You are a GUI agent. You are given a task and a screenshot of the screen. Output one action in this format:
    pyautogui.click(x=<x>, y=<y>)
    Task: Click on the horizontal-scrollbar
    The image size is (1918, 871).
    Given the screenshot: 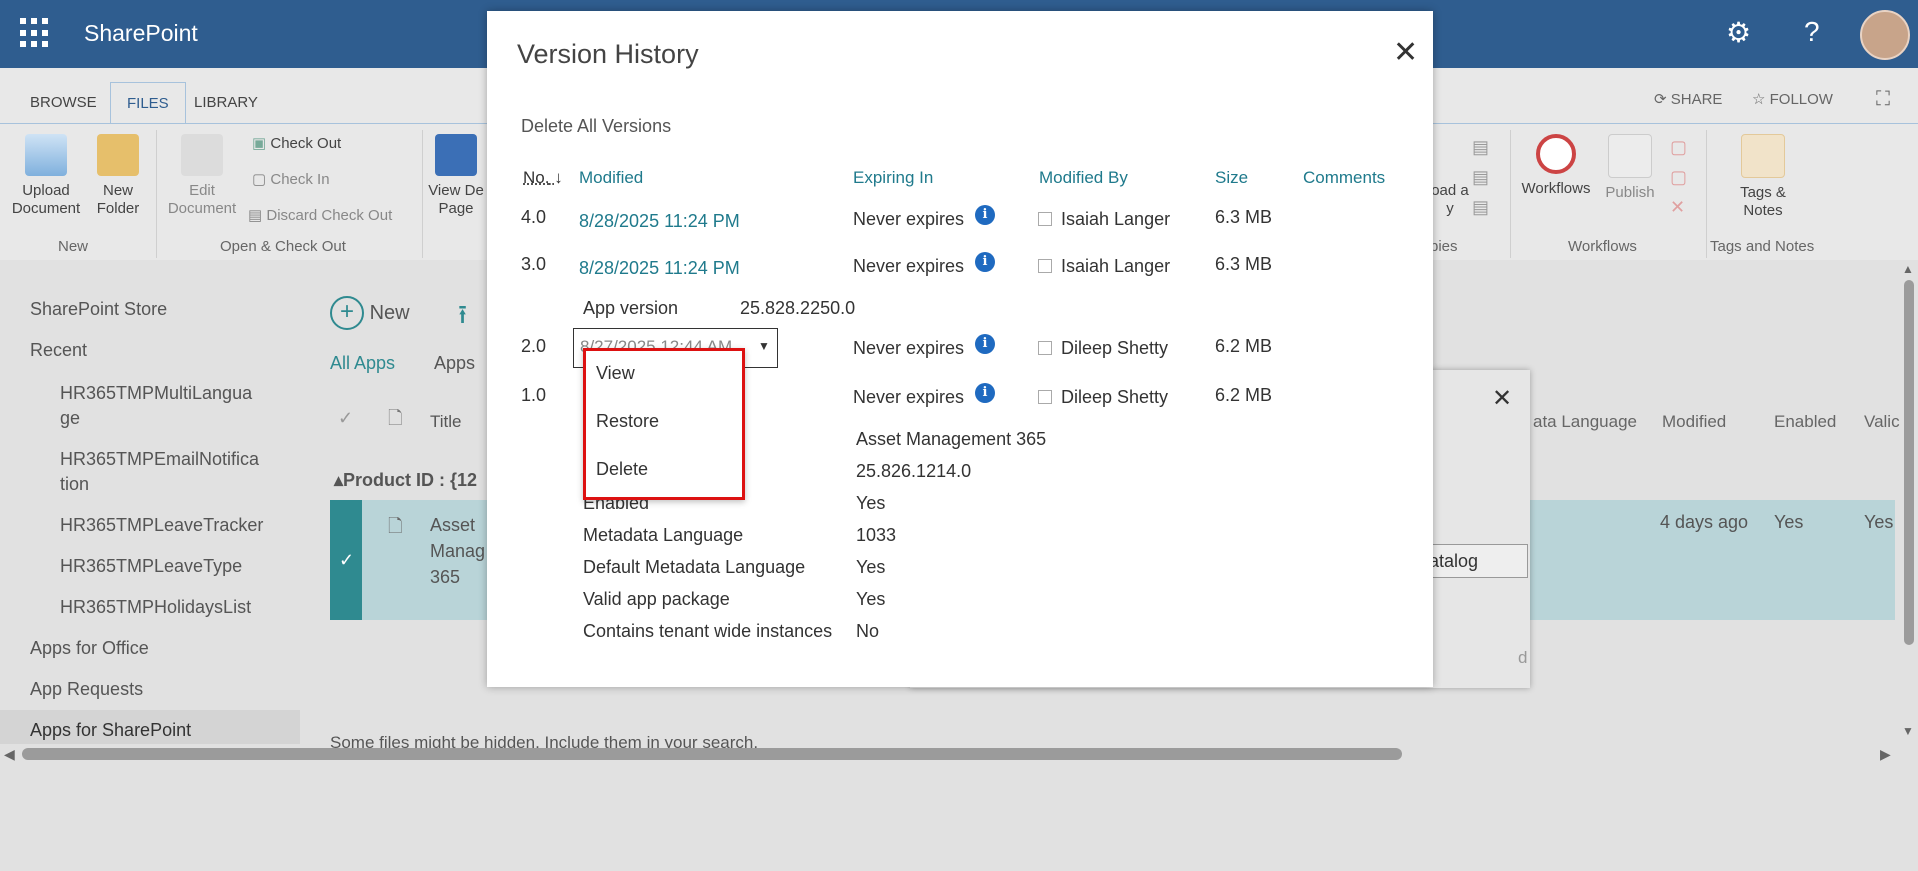 What is the action you would take?
    pyautogui.click(x=712, y=754)
    